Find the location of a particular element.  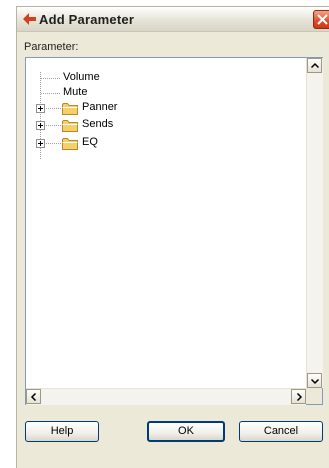

scrollbar-corner is located at coordinates (314, 396).